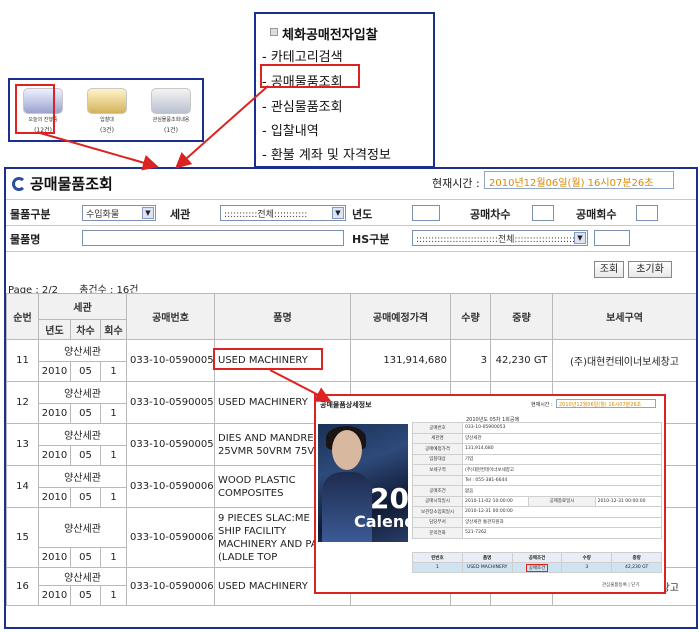  I want to click on quick-item-bid: 입찰대 (3건), so click(107, 111).